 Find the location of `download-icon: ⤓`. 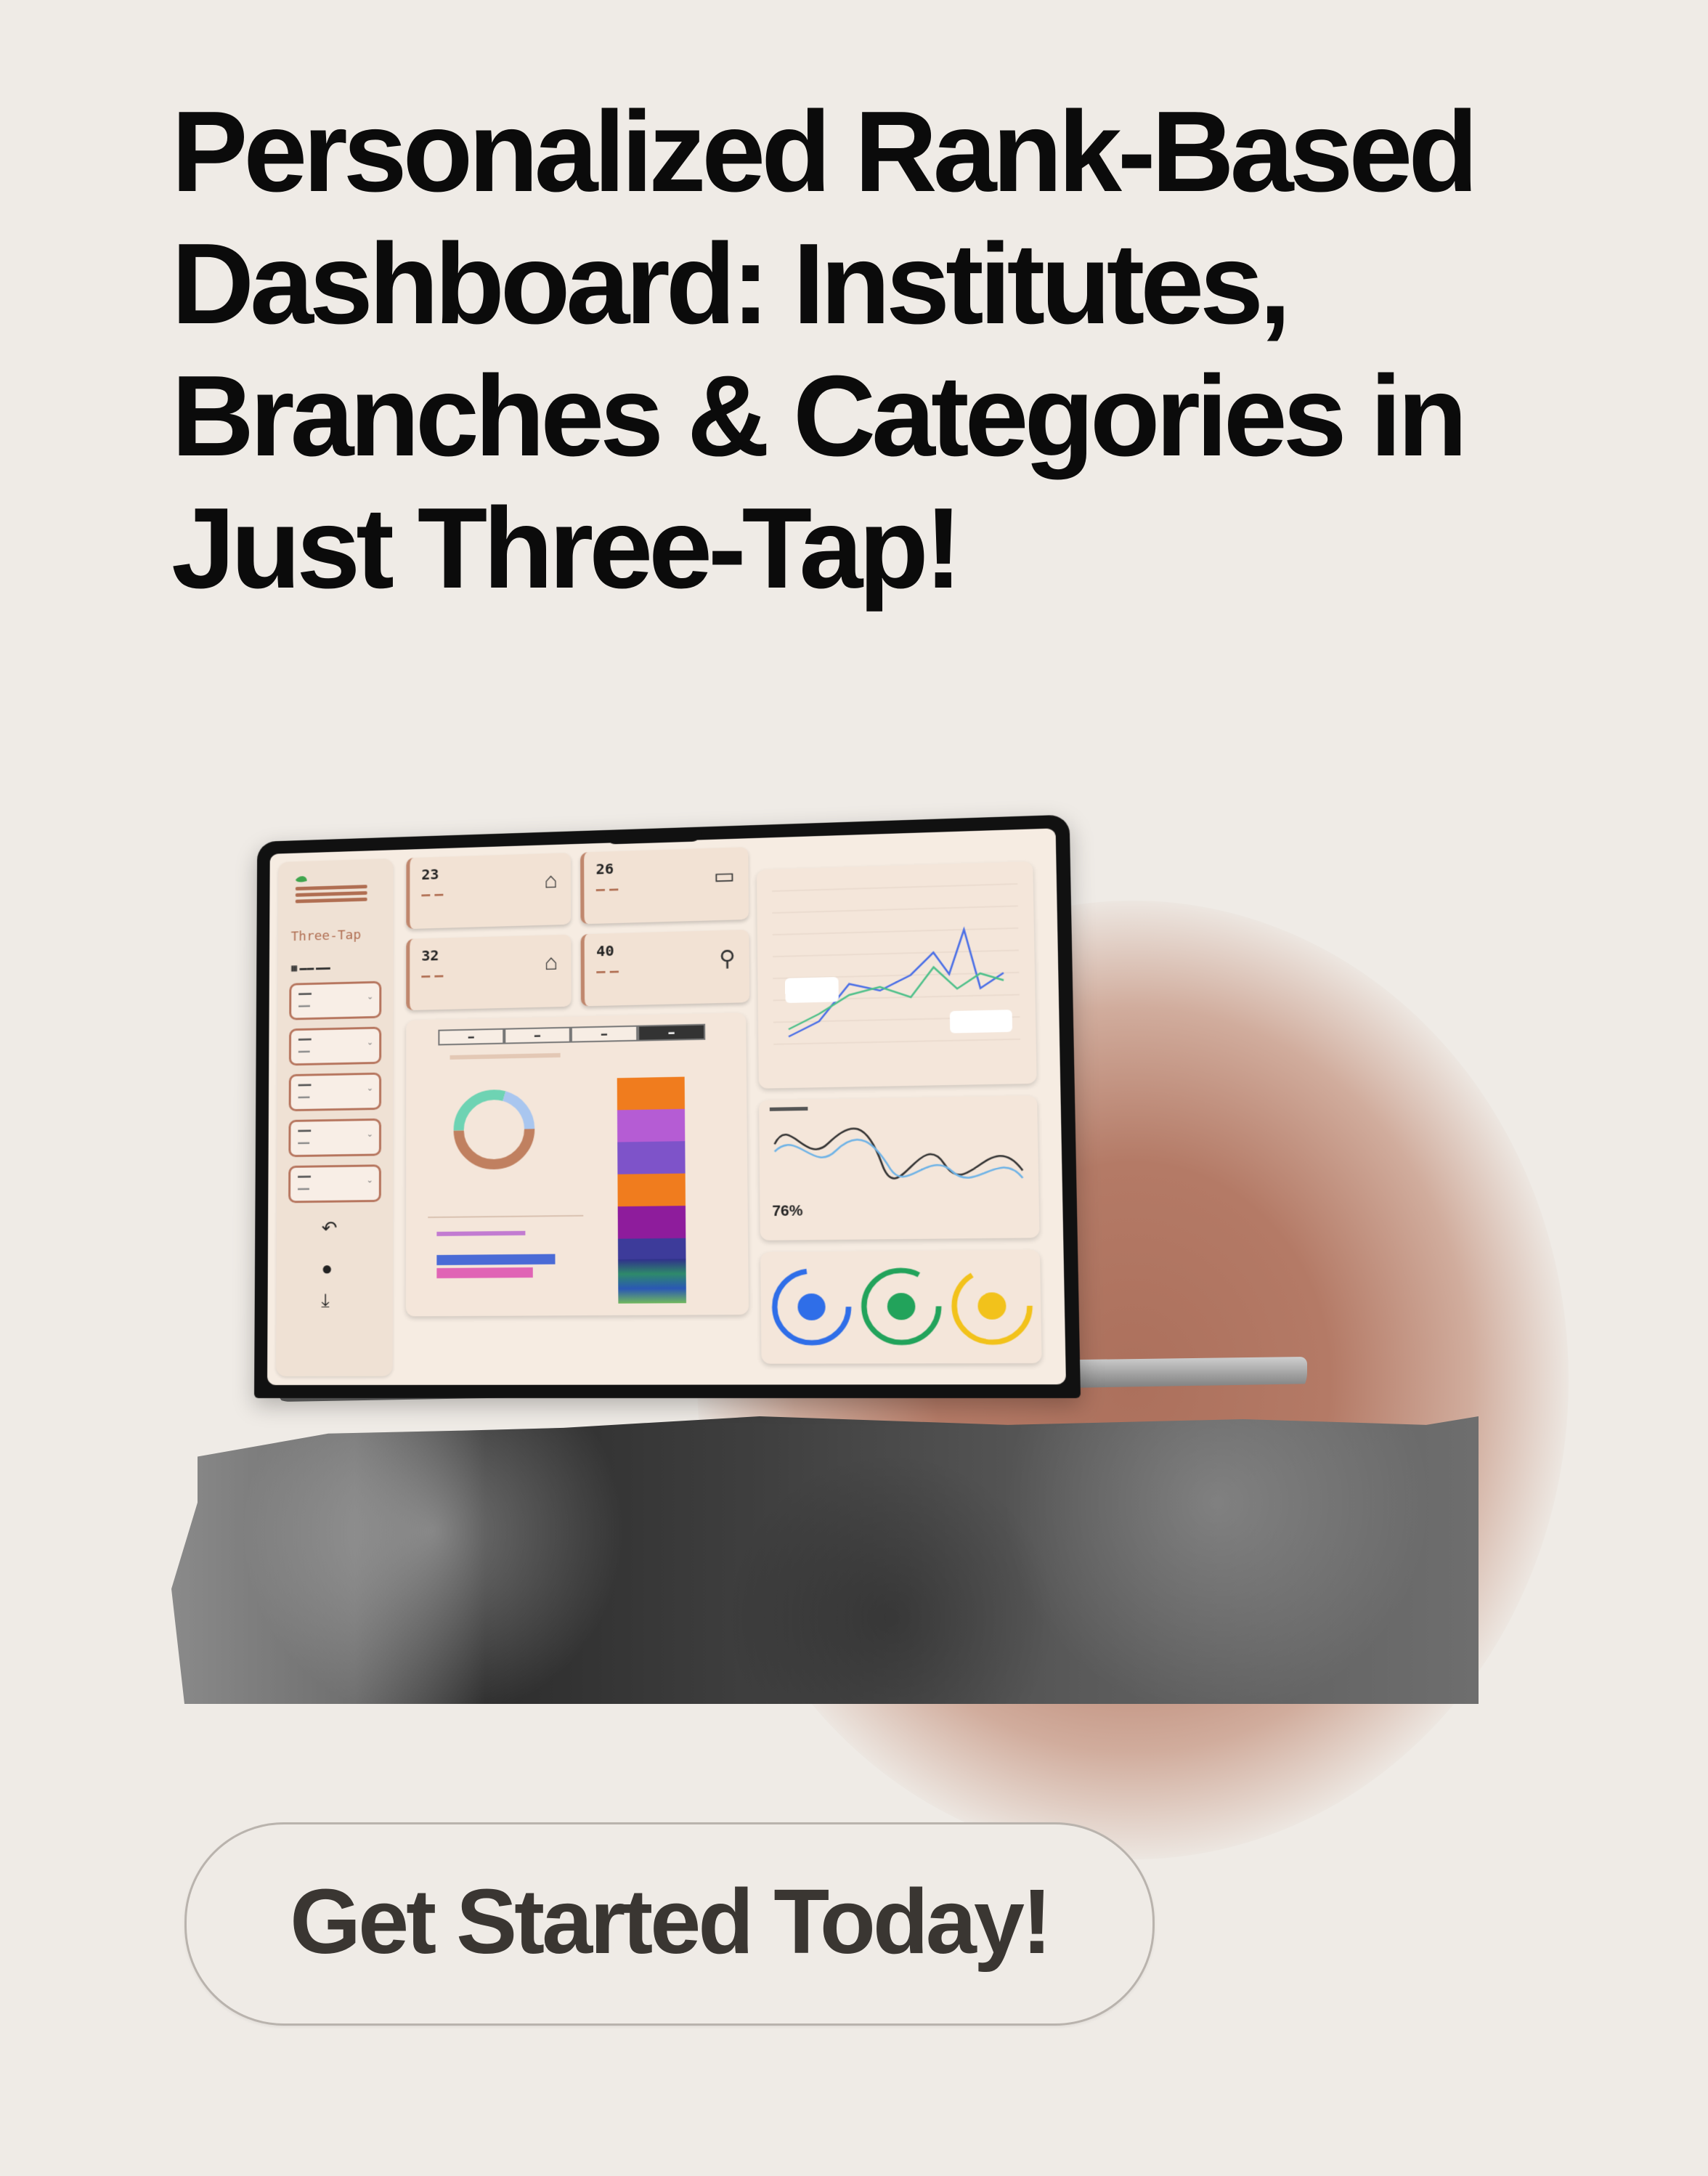

download-icon: ⤓ is located at coordinates (325, 1301).